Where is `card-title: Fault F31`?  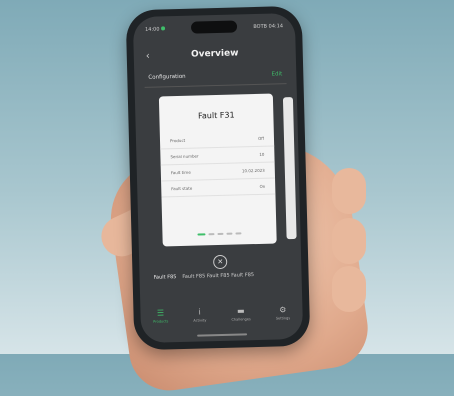
card-title: Fault F31 is located at coordinates (216, 115).